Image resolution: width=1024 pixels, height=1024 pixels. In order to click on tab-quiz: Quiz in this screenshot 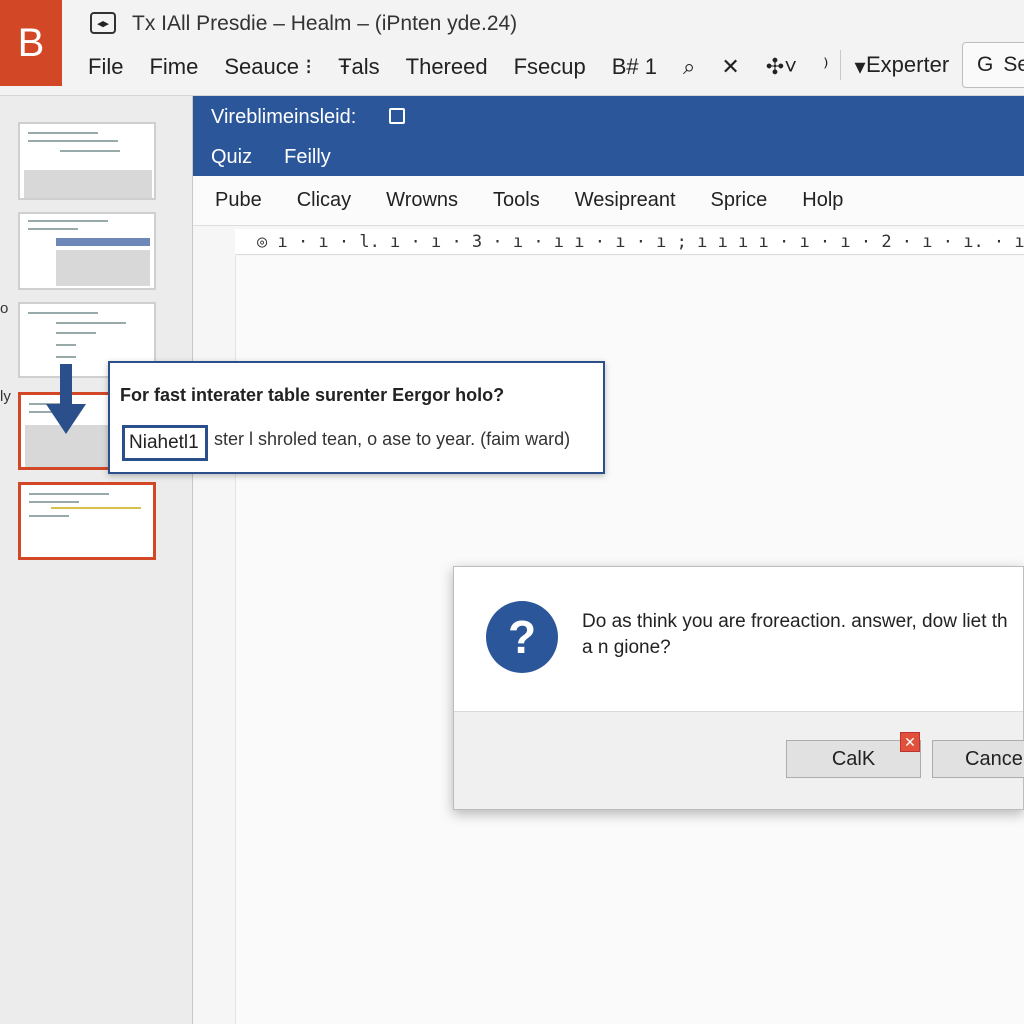, I will do `click(231, 157)`.